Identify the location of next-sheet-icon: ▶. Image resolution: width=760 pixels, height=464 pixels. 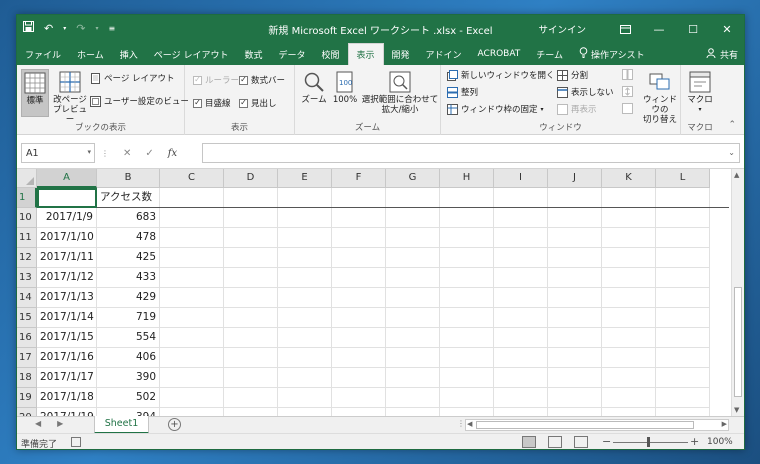
(60, 423).